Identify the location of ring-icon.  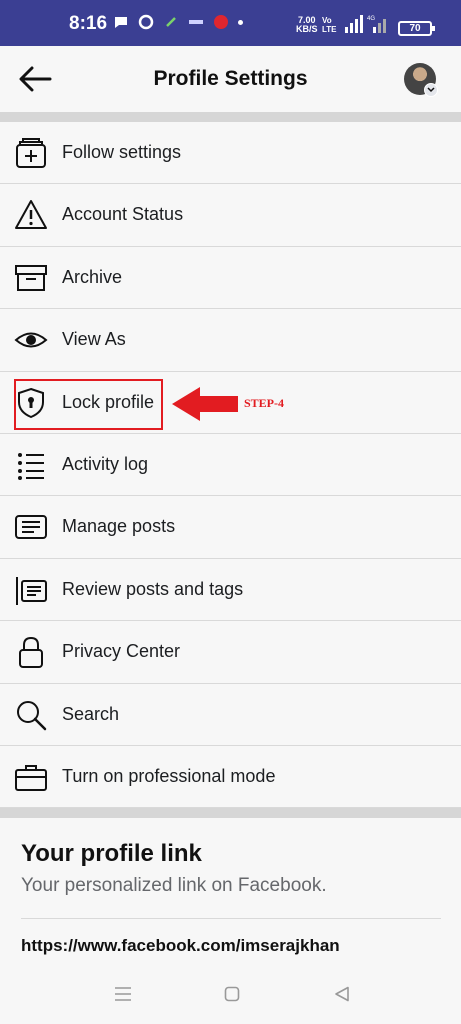
(146, 22).